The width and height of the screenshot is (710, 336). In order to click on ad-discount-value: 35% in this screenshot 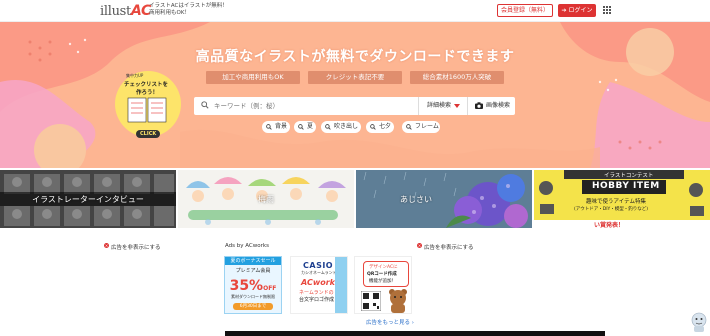, I will do `click(246, 286)`.